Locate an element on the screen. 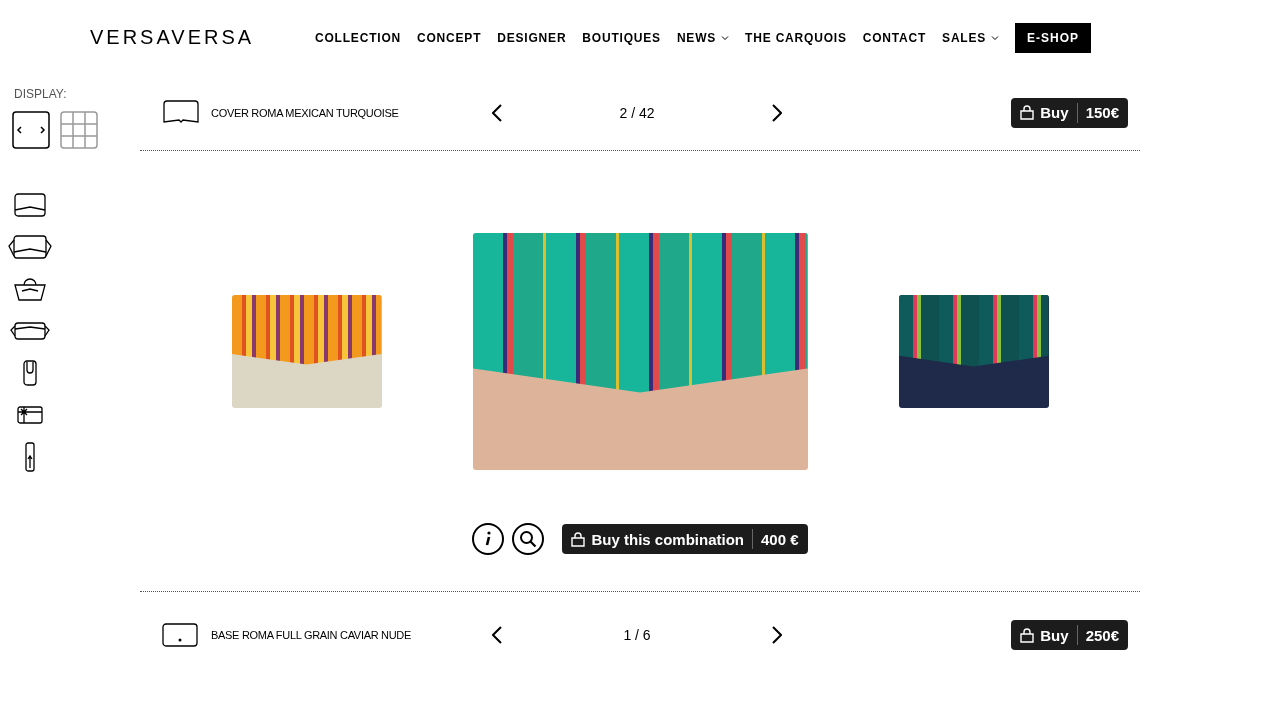  brand-logo: VERSAVERSA is located at coordinates (202, 37).